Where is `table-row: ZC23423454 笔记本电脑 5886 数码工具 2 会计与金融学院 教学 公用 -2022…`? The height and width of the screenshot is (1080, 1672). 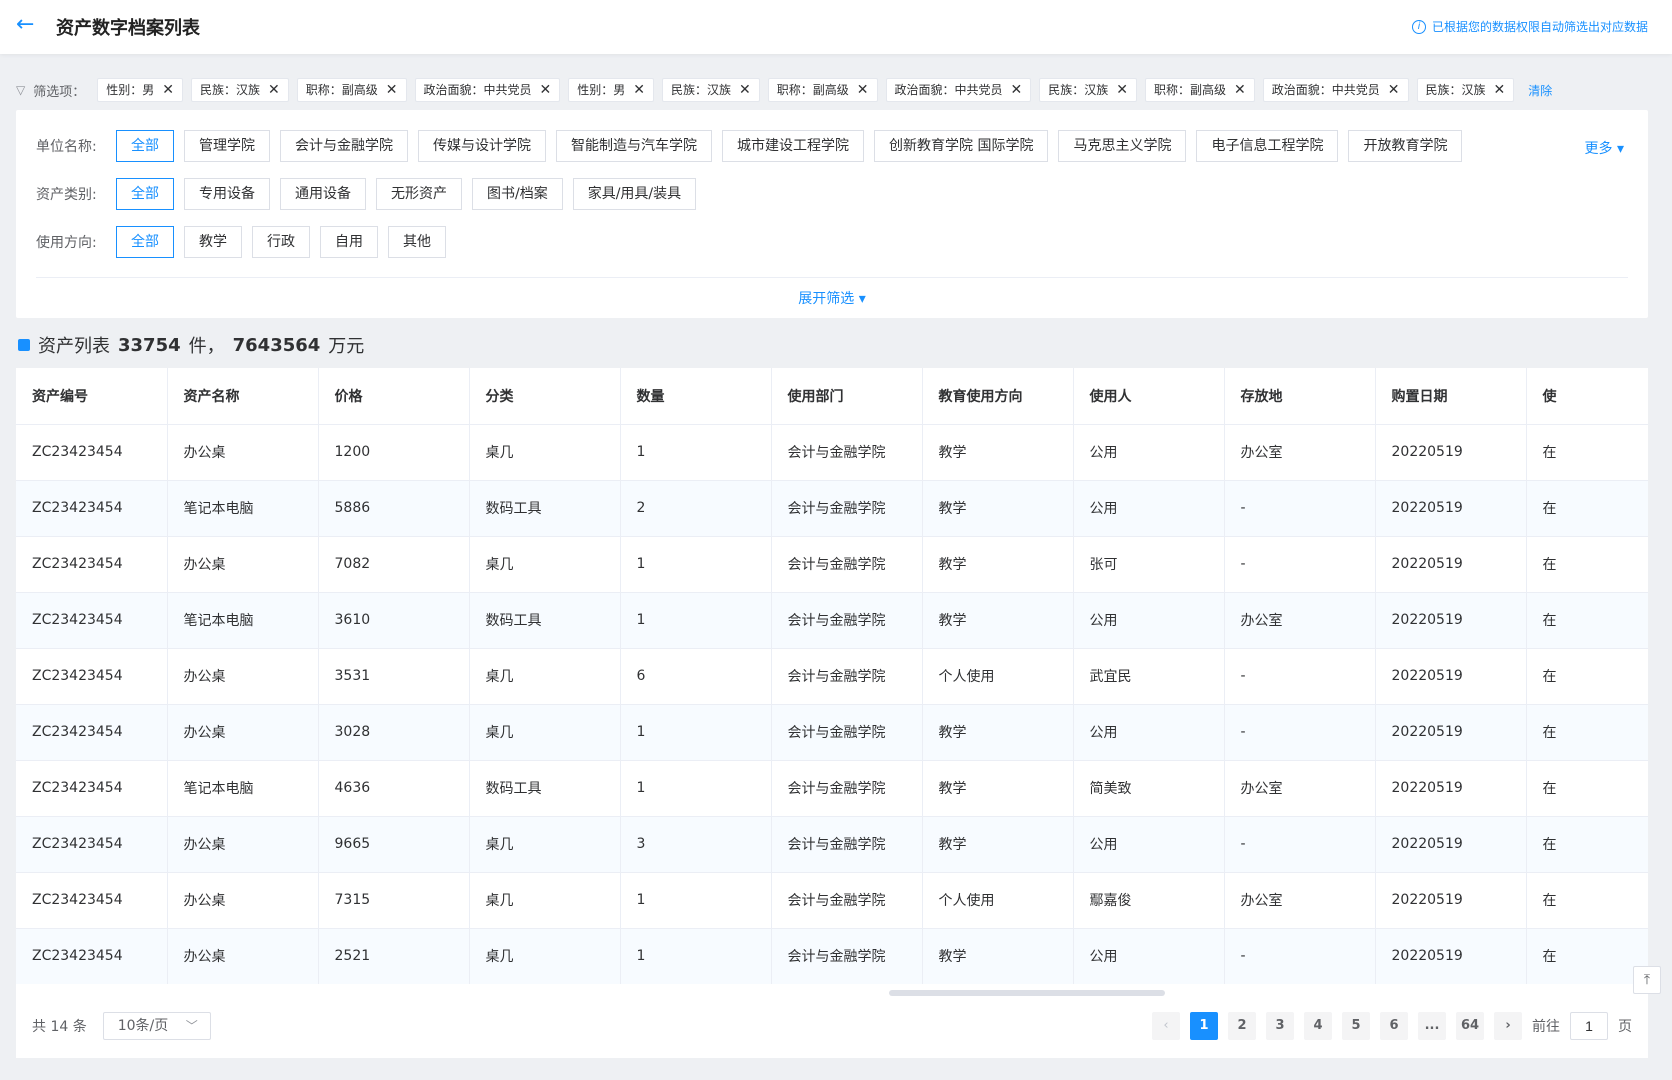 table-row: ZC23423454 笔记本电脑 5886 数码工具 2 会计与金融学院 教学 公用 -2022… is located at coordinates (832, 508).